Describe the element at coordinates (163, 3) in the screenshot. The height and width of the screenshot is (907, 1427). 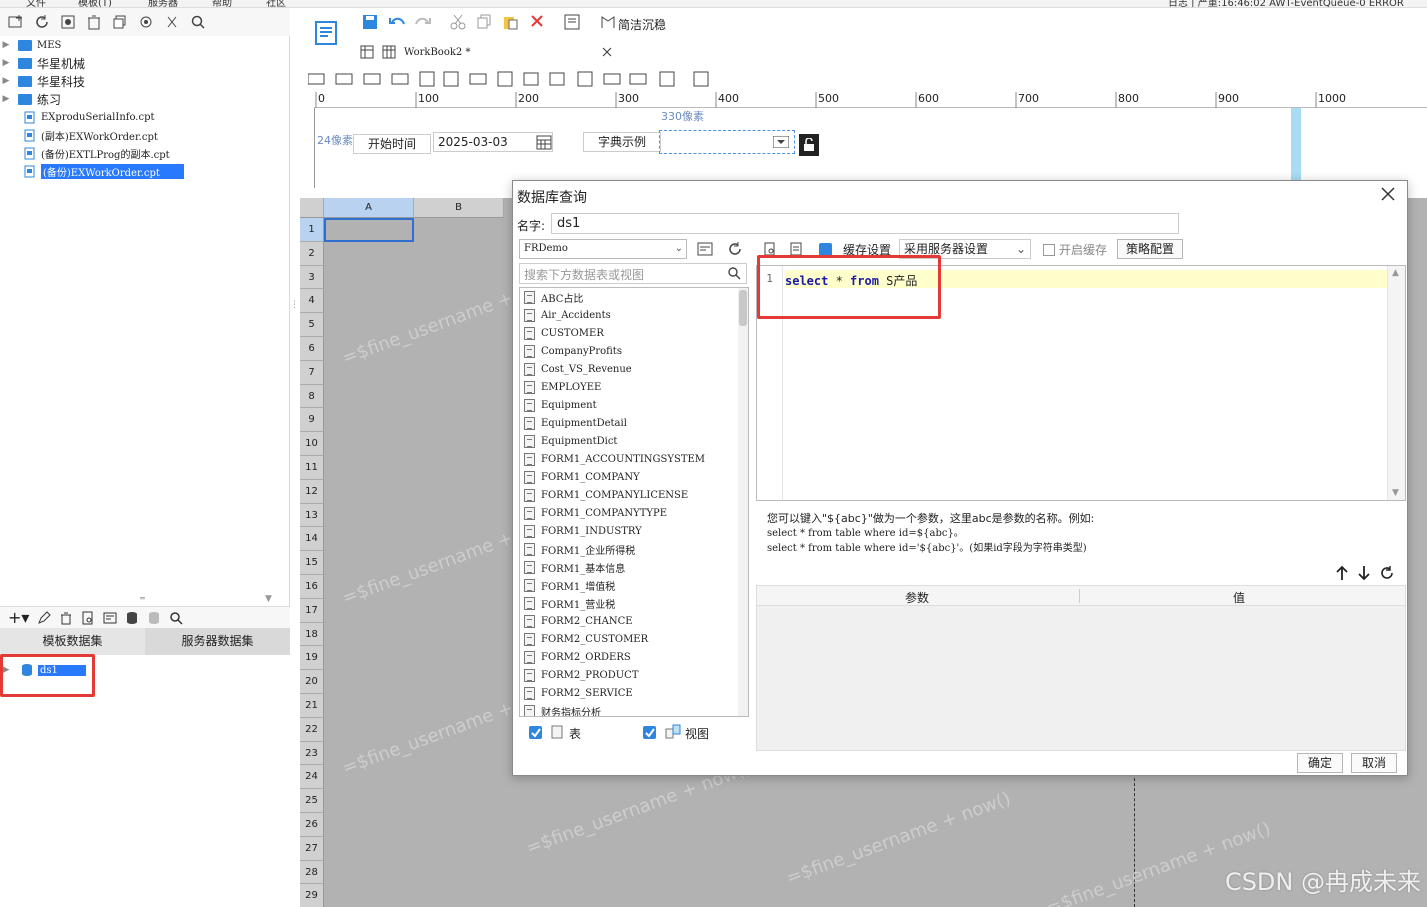
I see `menu-server: 服务器` at that location.